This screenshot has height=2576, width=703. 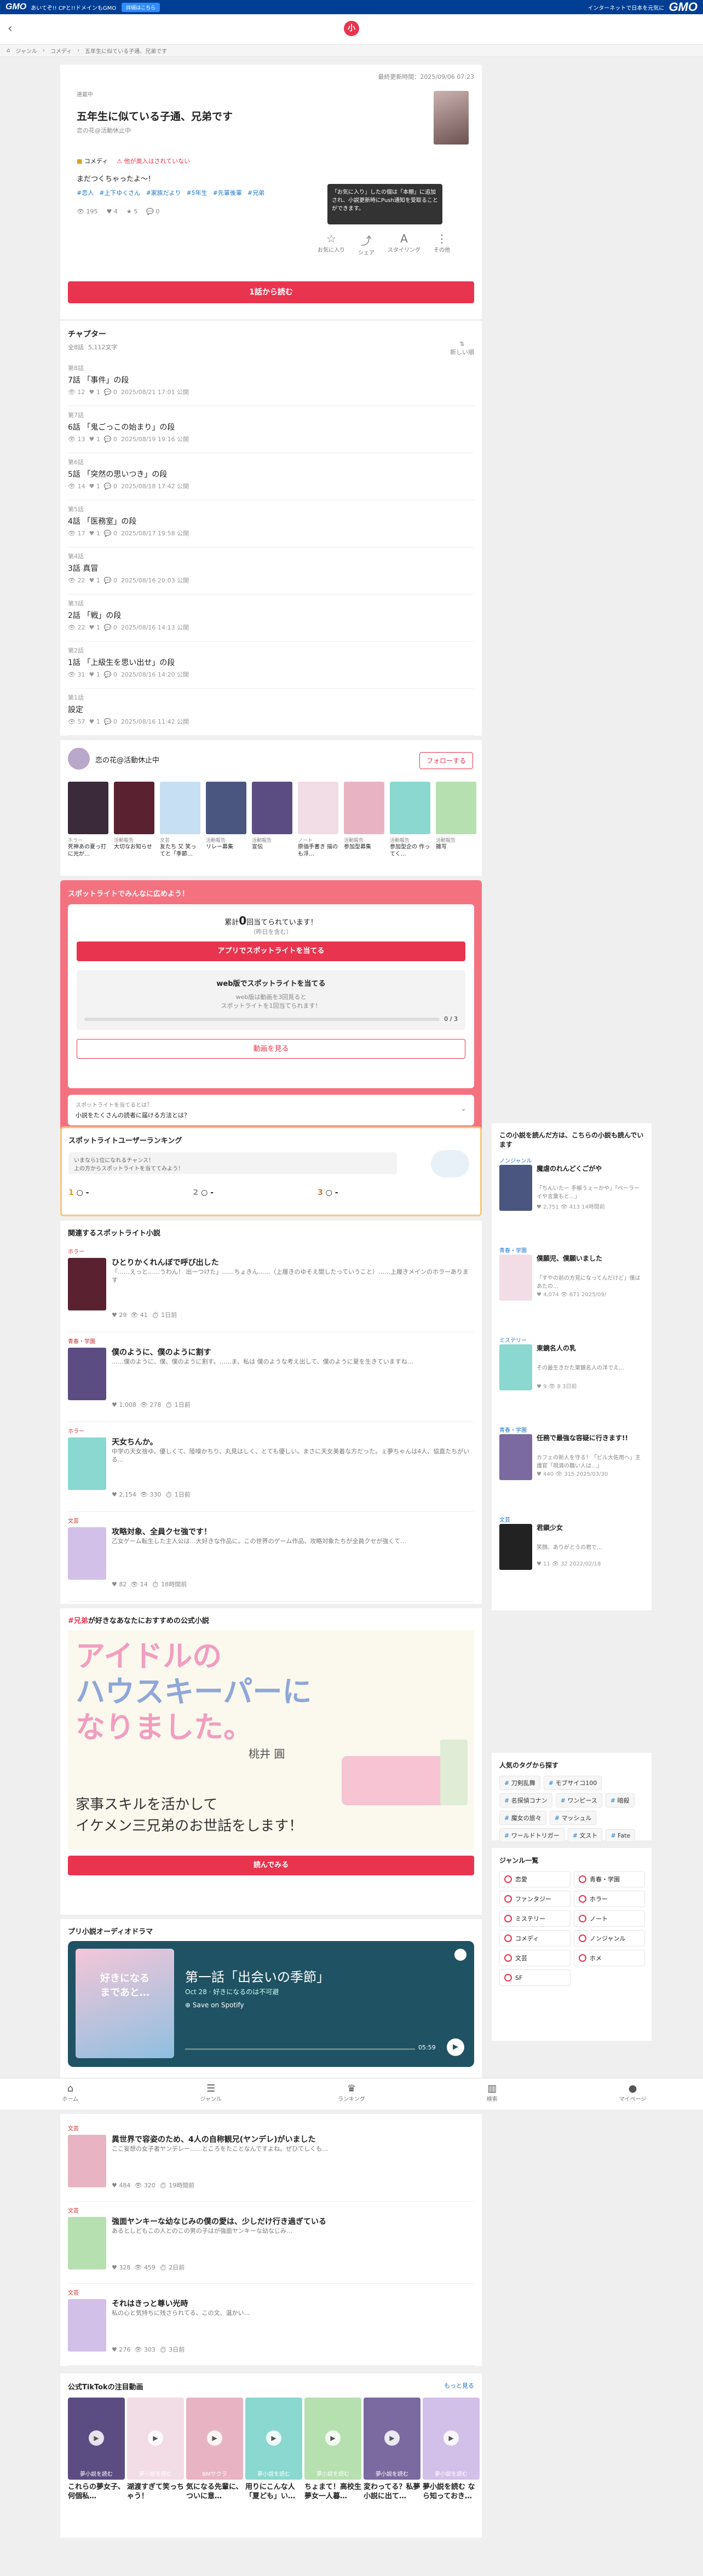 What do you see at coordinates (535, 1938) in the screenshot?
I see `genre-chip: コメディ` at bounding box center [535, 1938].